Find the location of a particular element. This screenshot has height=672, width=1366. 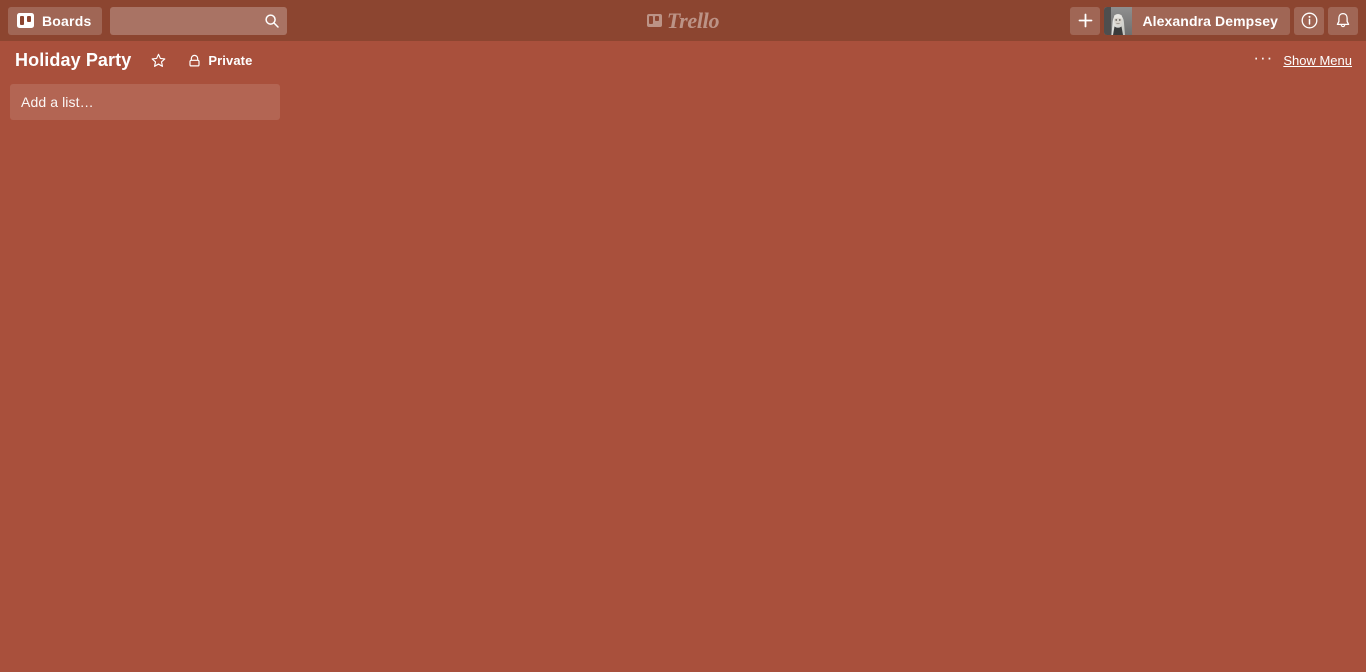

info-button is located at coordinates (1309, 20).